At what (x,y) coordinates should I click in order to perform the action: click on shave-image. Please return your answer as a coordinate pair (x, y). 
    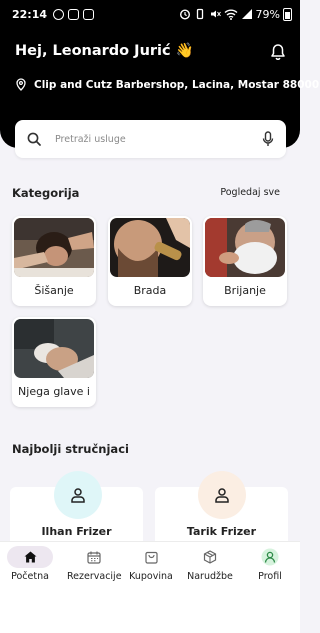
    Looking at the image, I should click on (245, 247).